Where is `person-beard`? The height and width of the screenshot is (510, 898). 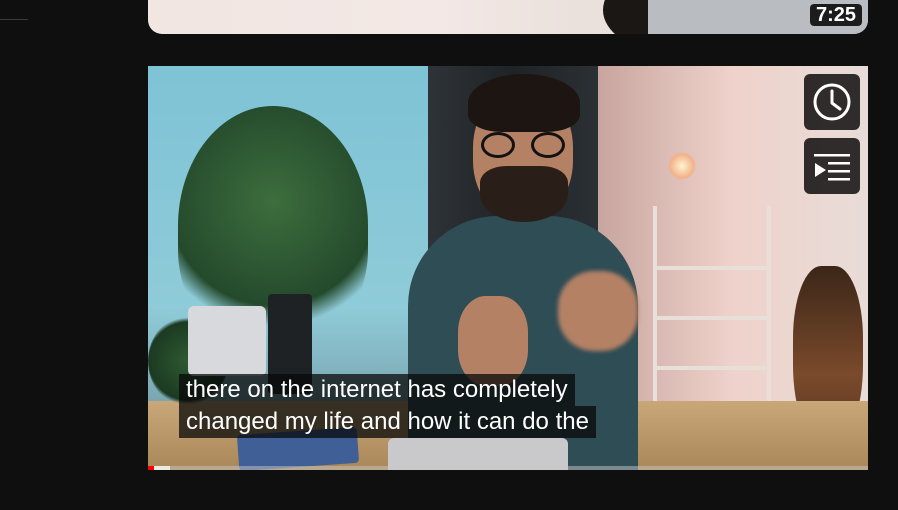
person-beard is located at coordinates (524, 194).